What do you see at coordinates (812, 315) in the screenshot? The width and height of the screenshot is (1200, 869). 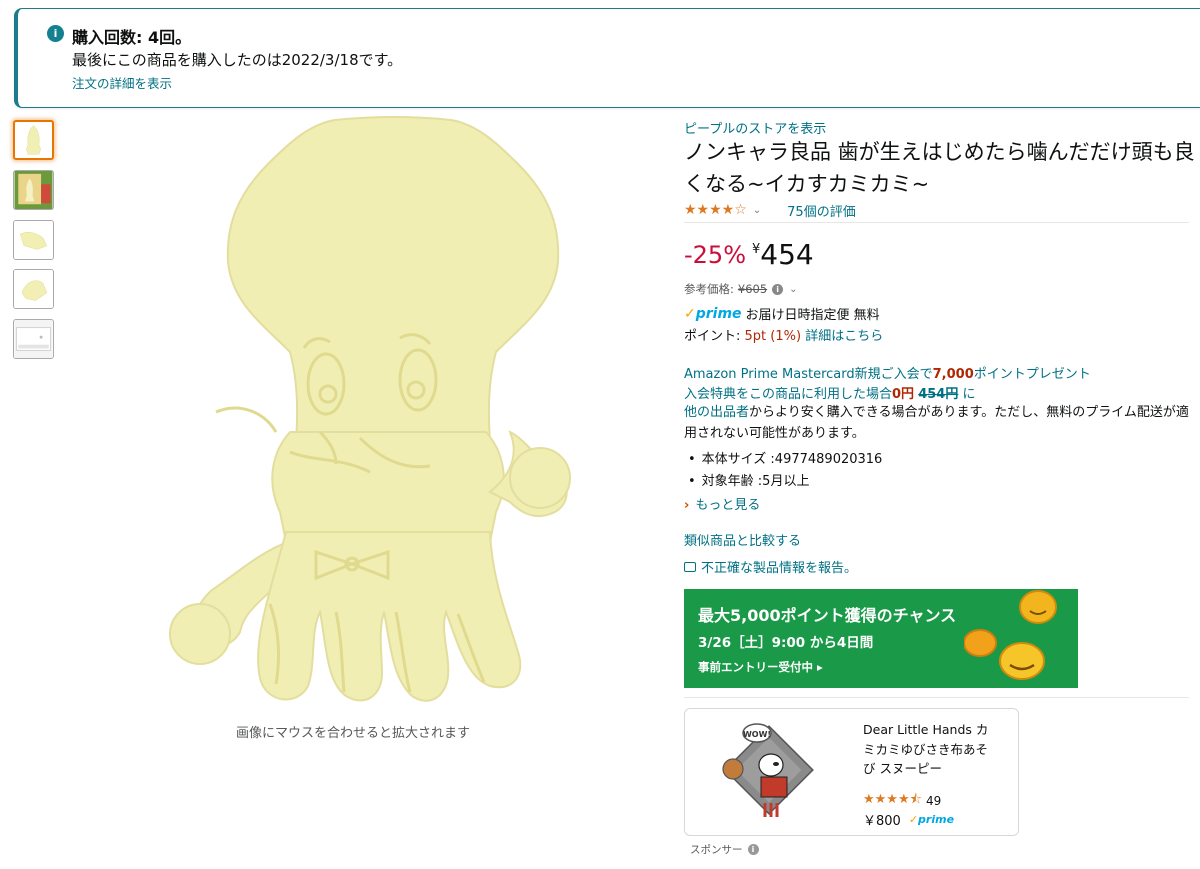 I see `delivery-text: お届け日時指定便 無料` at bounding box center [812, 315].